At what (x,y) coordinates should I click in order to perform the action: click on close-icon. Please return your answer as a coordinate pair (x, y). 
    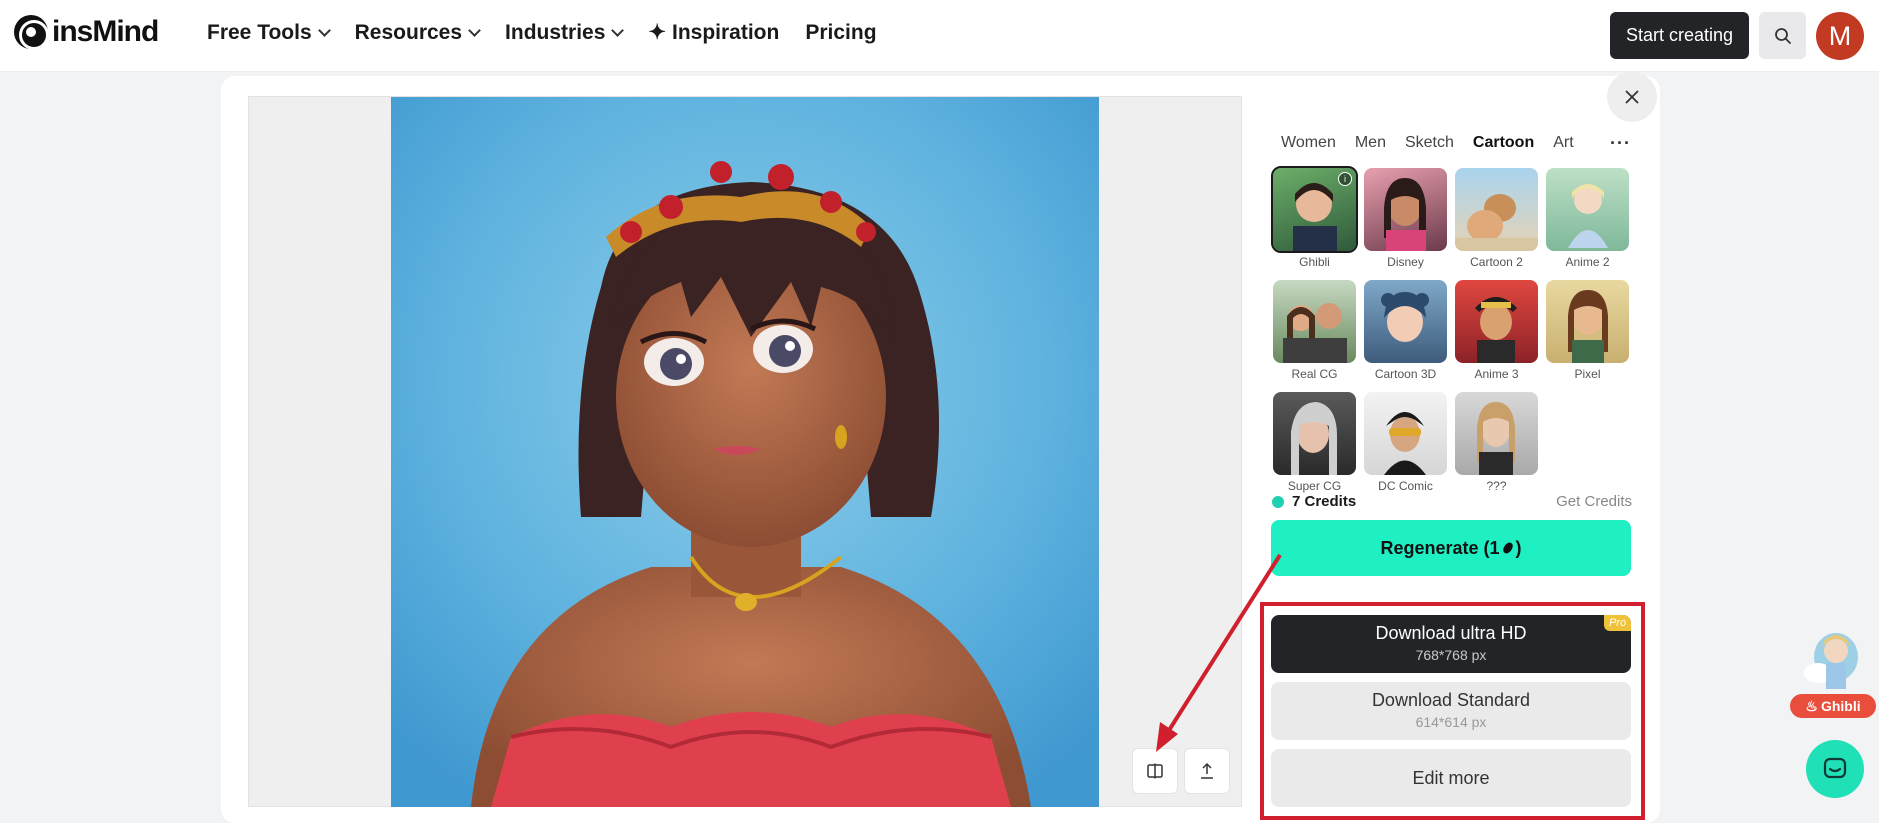
    Looking at the image, I should click on (1632, 97).